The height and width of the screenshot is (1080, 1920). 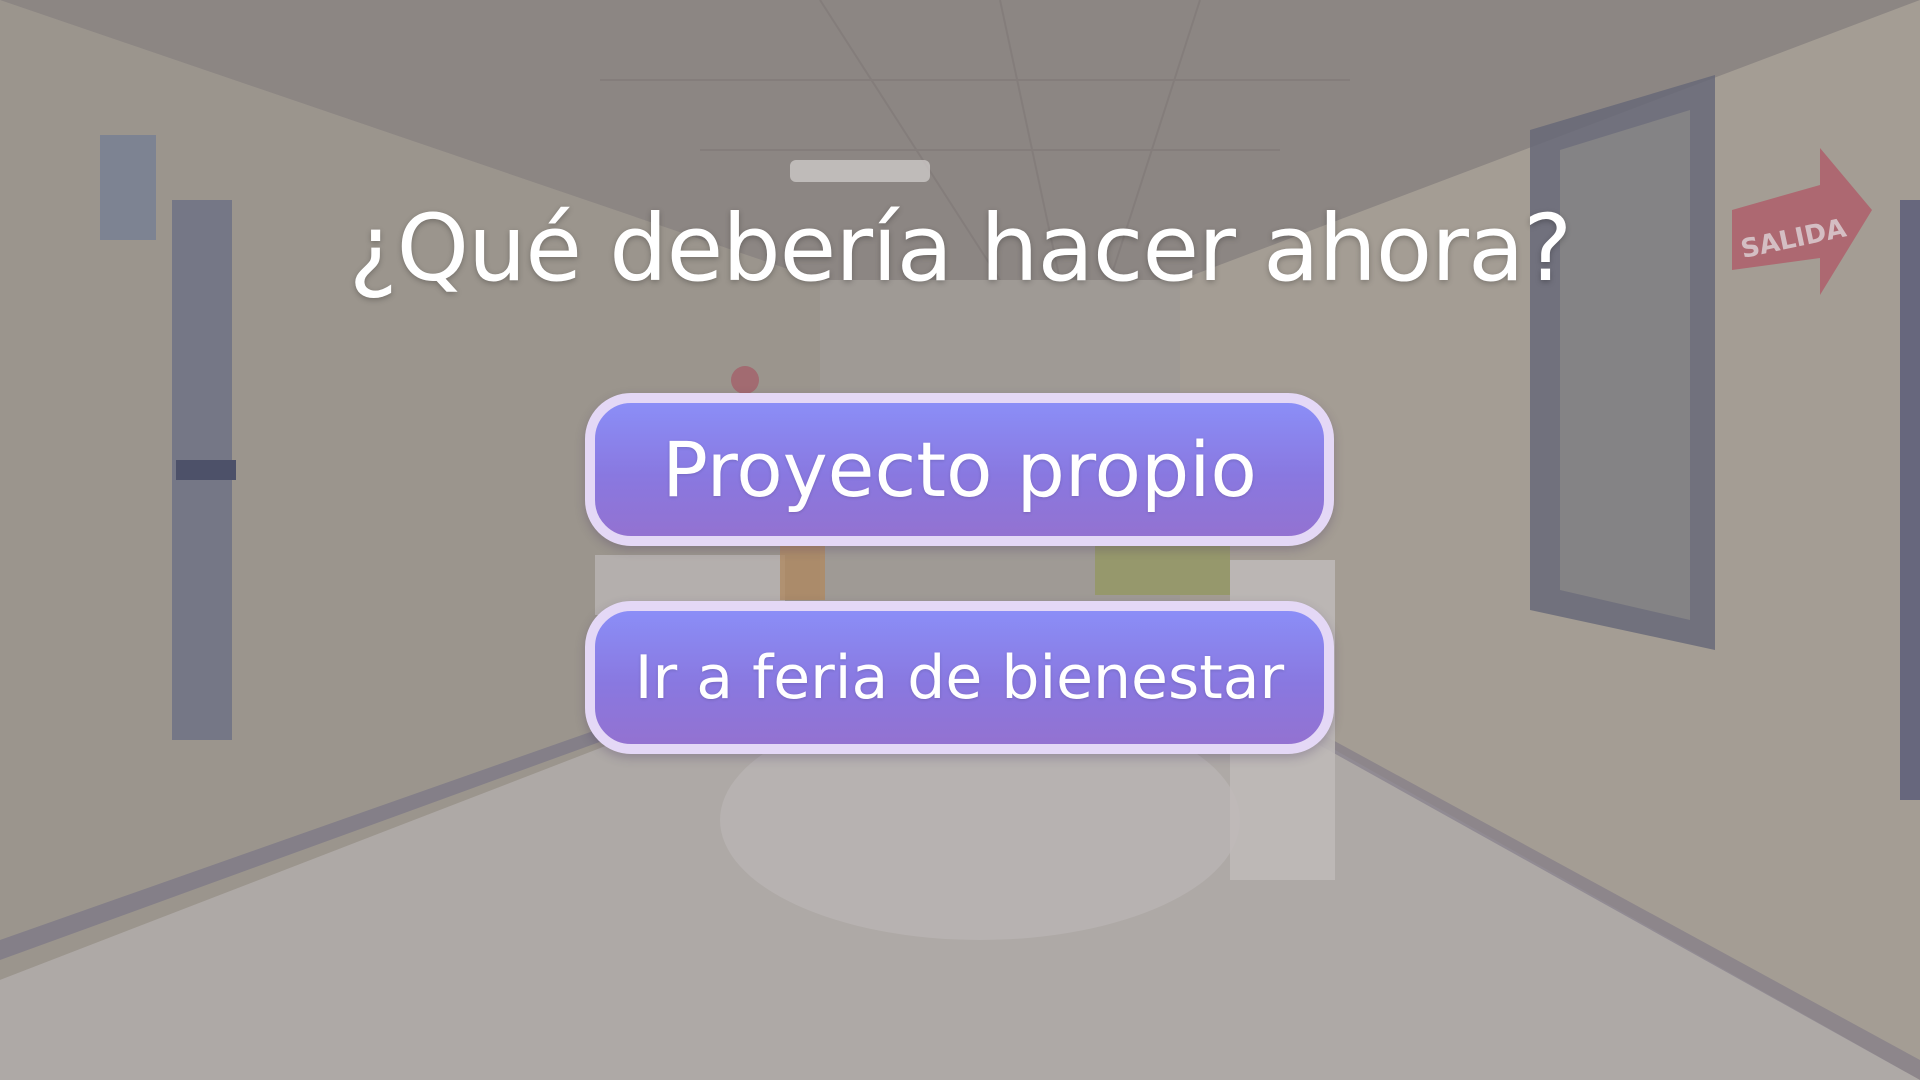 I want to click on choice-button-own-project: Proyecto propio, so click(x=959, y=469).